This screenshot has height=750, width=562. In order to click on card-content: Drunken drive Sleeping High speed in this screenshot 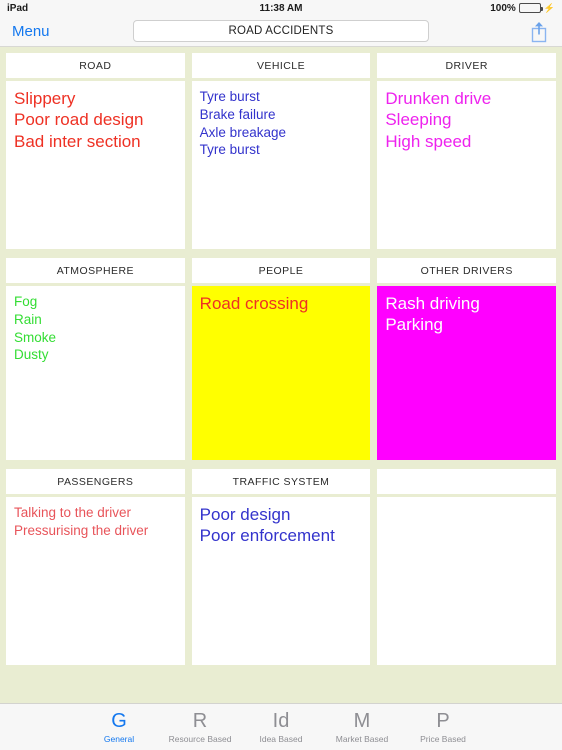, I will do `click(467, 165)`.